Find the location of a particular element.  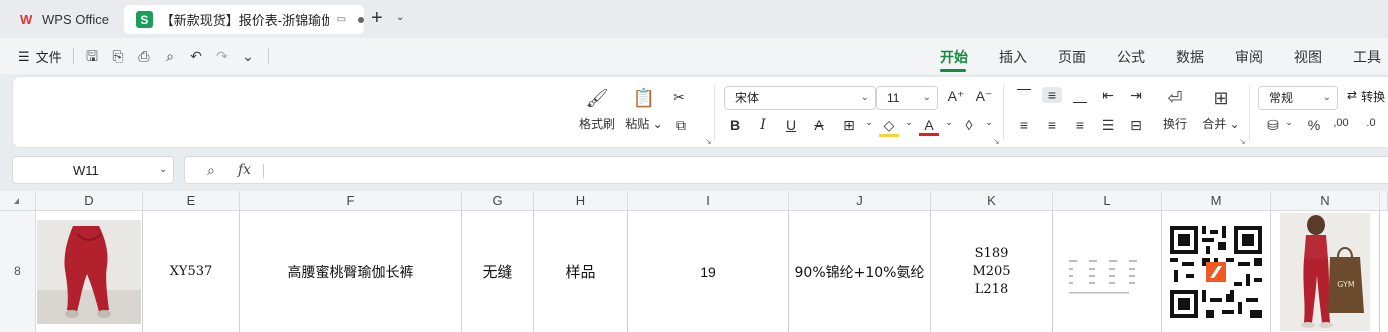

underline-icon: U is located at coordinates (791, 125).